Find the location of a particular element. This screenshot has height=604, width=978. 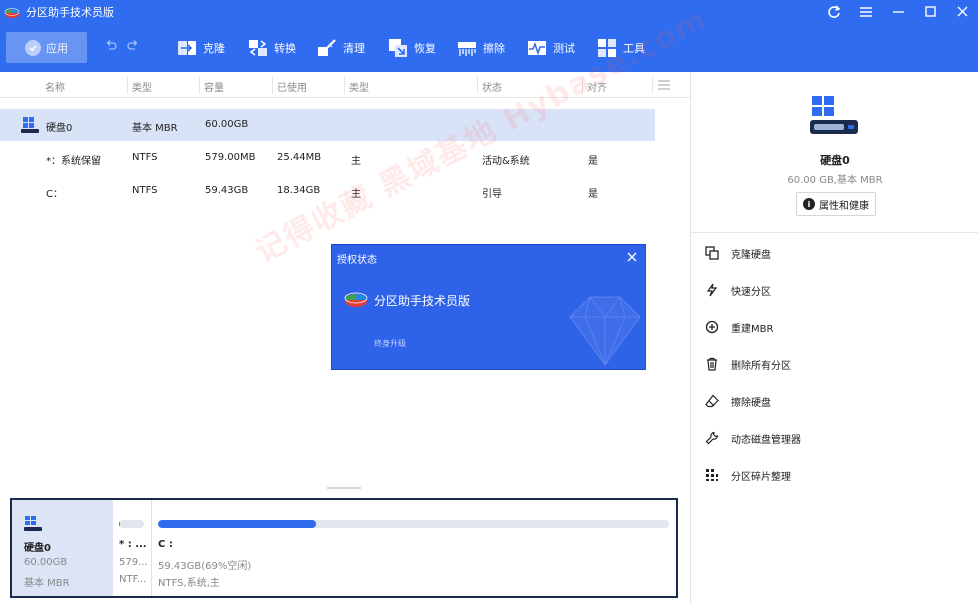

action-label: 删除所有分区 is located at coordinates (761, 366).